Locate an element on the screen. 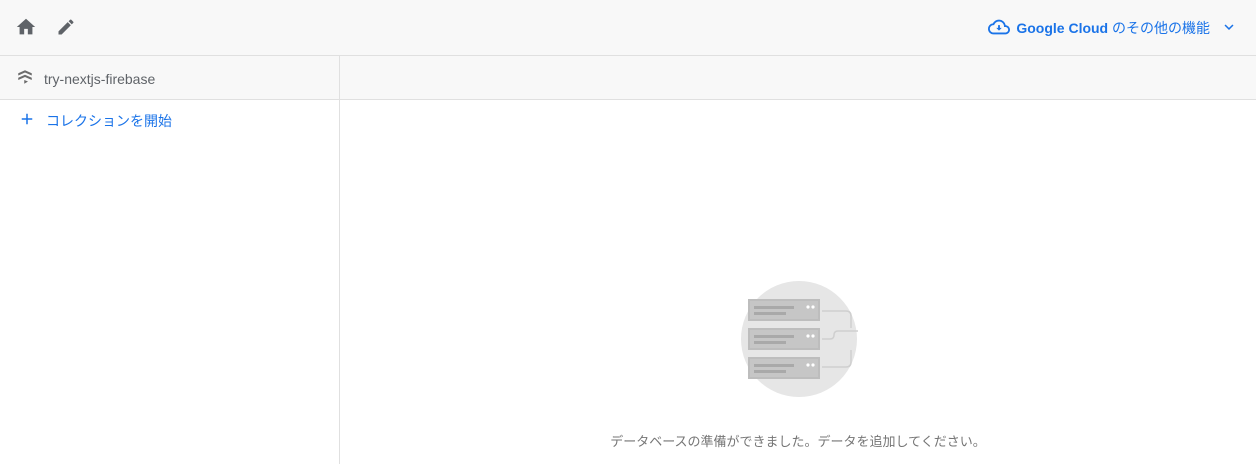 Image resolution: width=1256 pixels, height=464 pixels. pencil-icon is located at coordinates (66, 27).